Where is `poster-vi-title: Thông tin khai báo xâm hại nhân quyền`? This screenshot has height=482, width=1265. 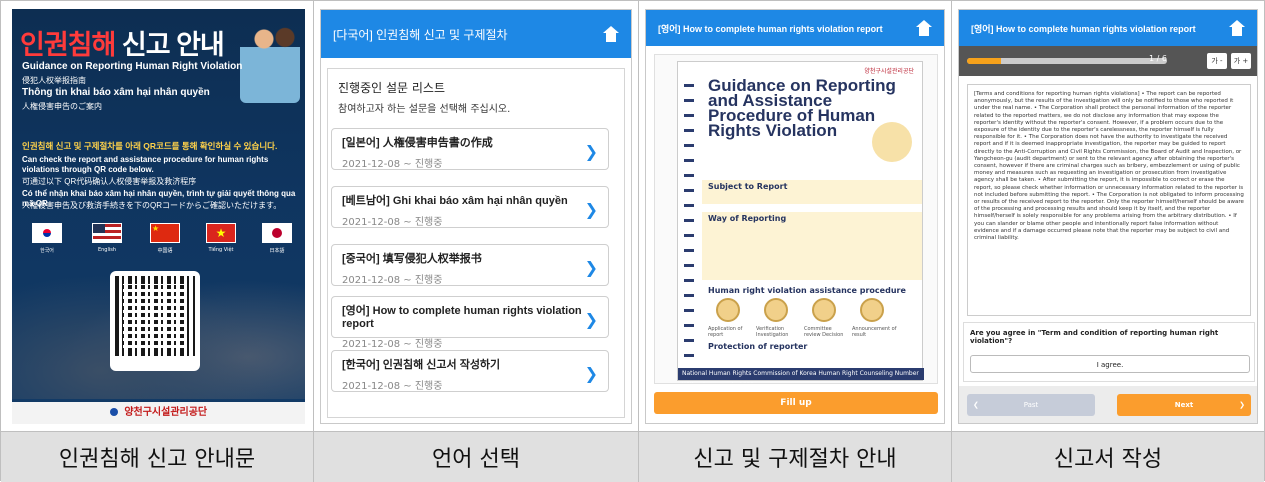 poster-vi-title: Thông tin khai báo xâm hại nhân quyền is located at coordinates (116, 92).